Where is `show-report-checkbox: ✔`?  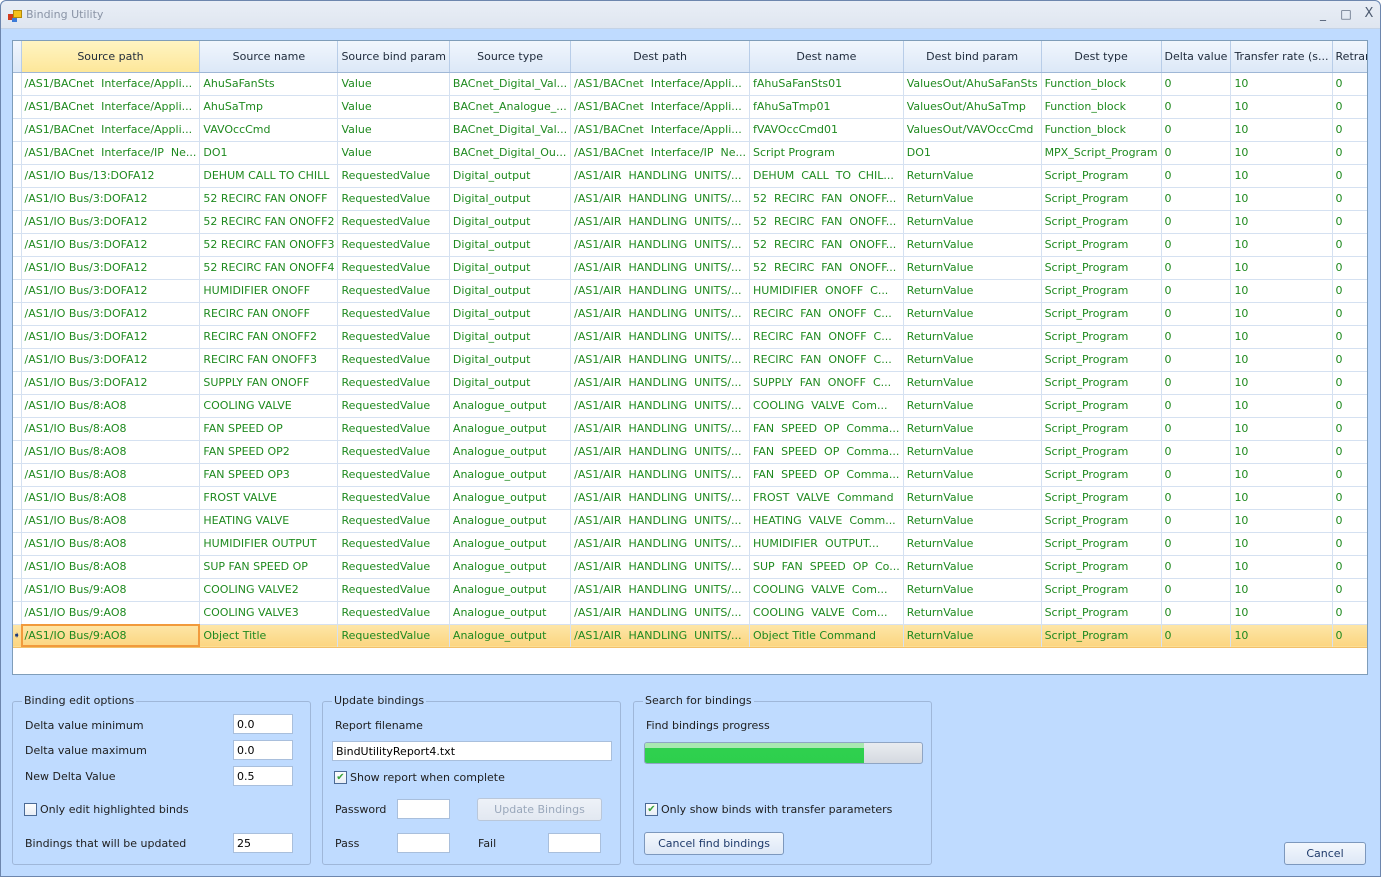 show-report-checkbox: ✔ is located at coordinates (340, 777).